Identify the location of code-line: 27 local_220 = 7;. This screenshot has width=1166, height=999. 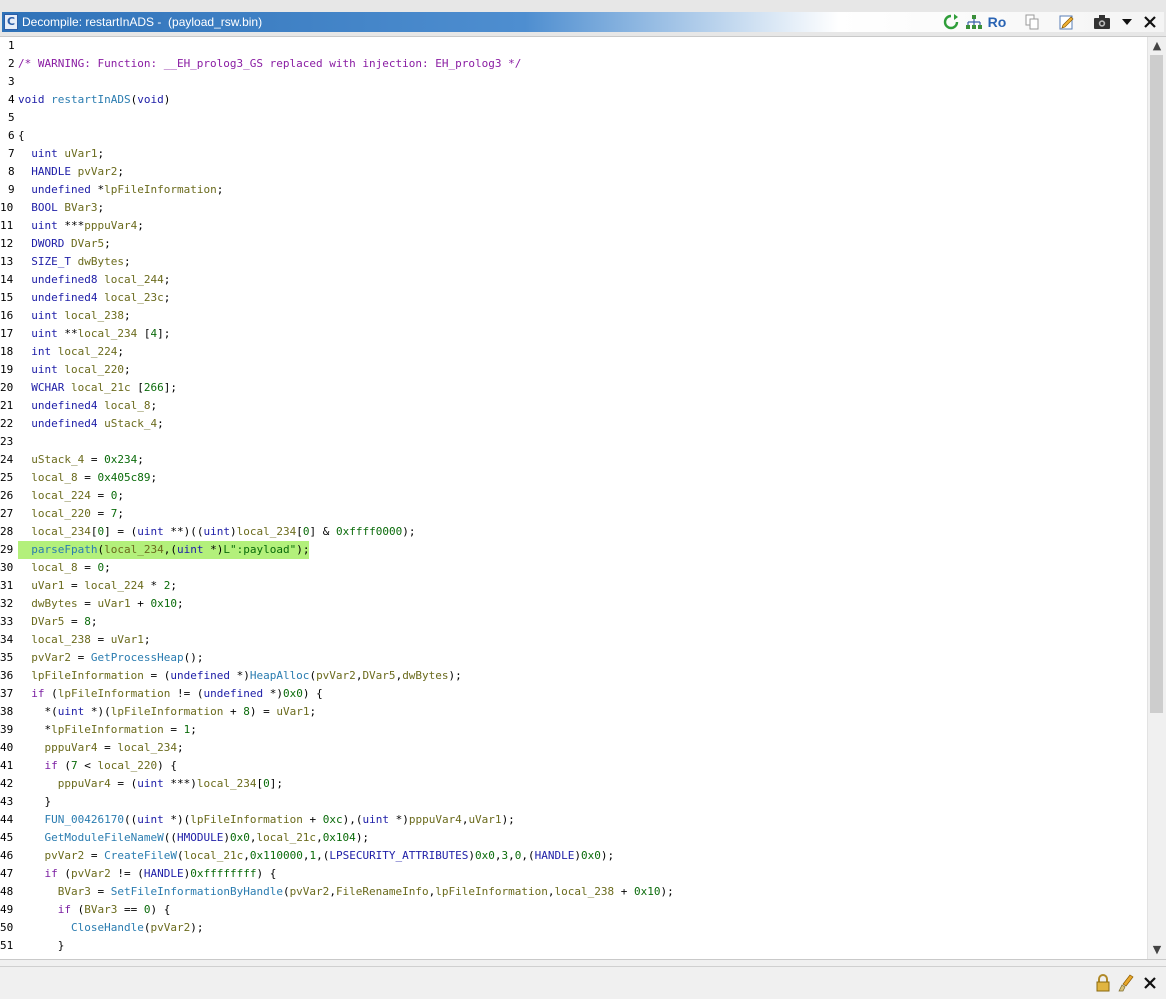
(573, 514).